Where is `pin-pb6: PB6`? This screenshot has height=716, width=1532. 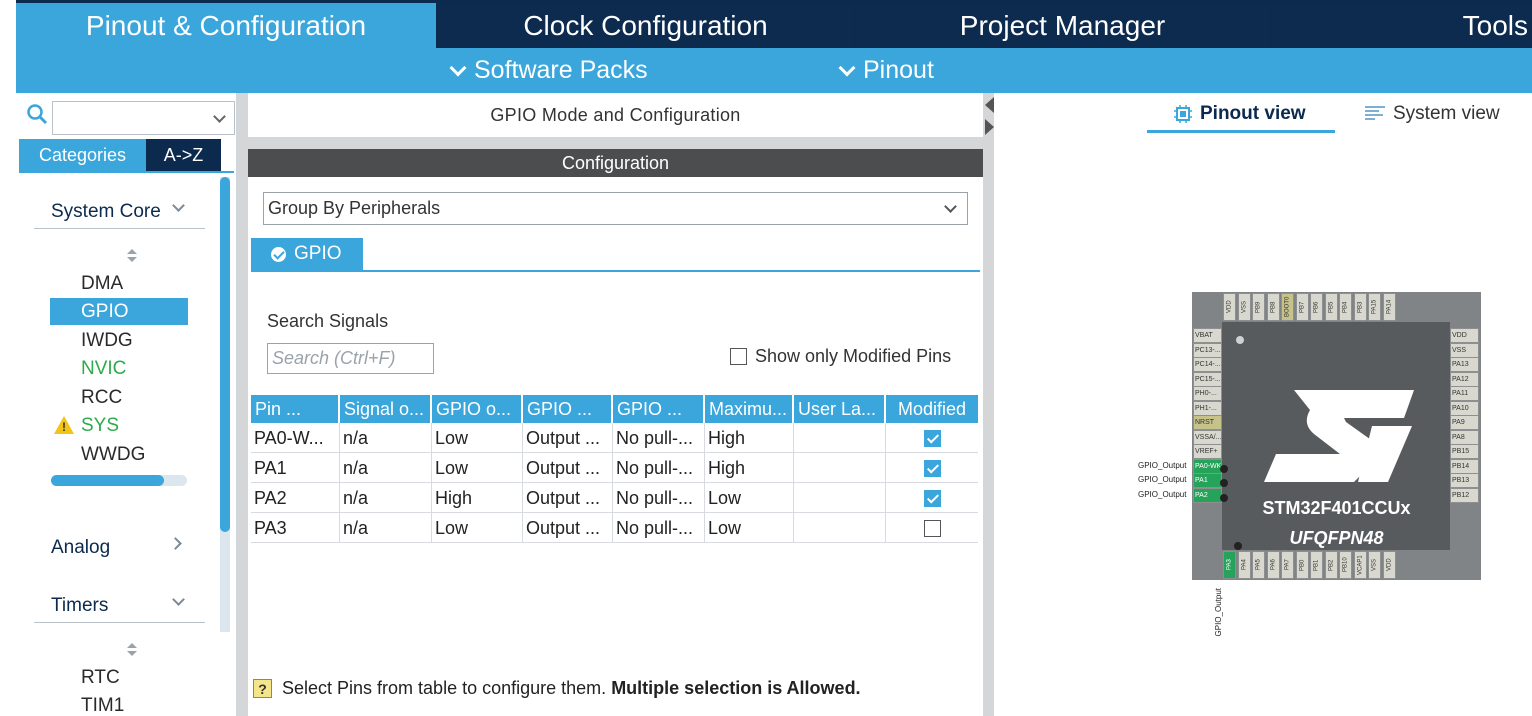 pin-pb6: PB6 is located at coordinates (1316, 307).